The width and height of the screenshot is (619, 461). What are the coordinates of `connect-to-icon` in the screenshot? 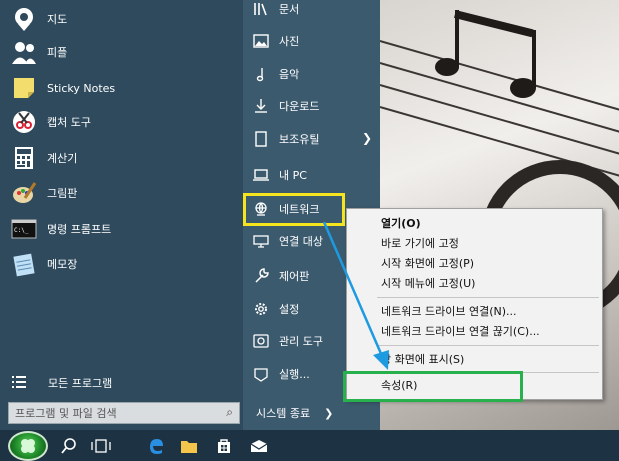 It's located at (261, 241).